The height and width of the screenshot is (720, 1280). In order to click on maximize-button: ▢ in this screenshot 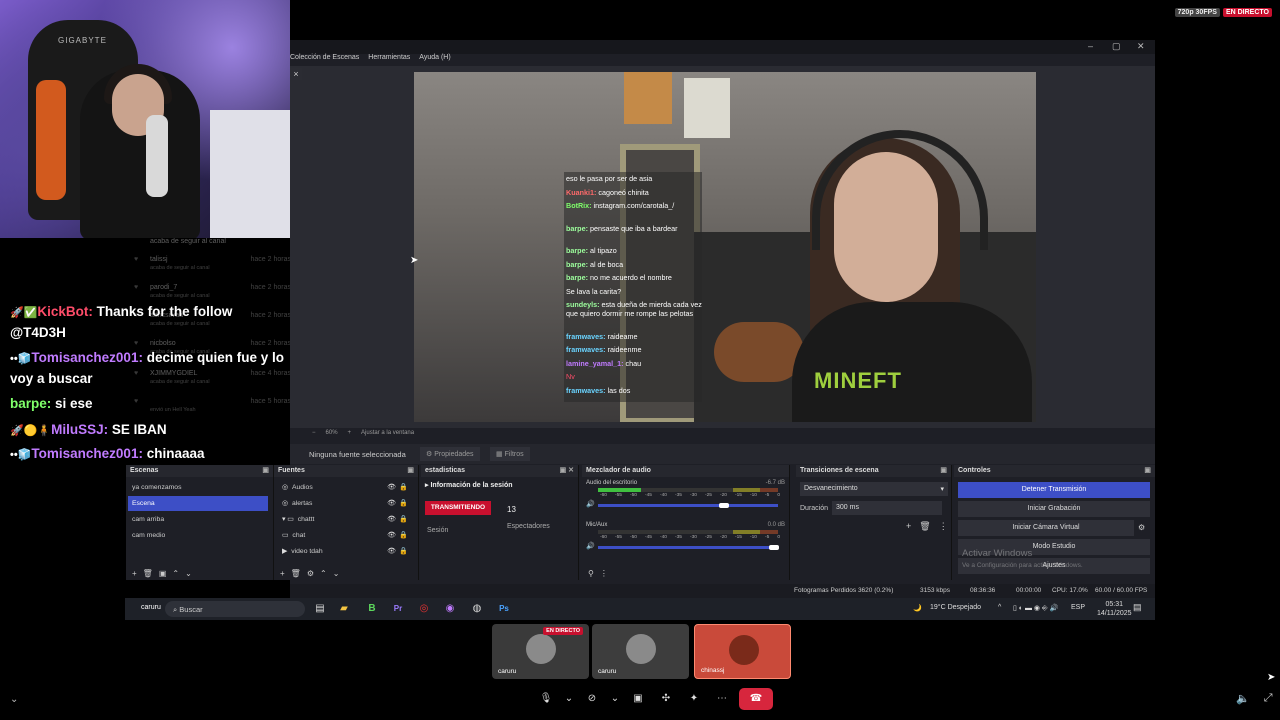, I will do `click(1116, 46)`.